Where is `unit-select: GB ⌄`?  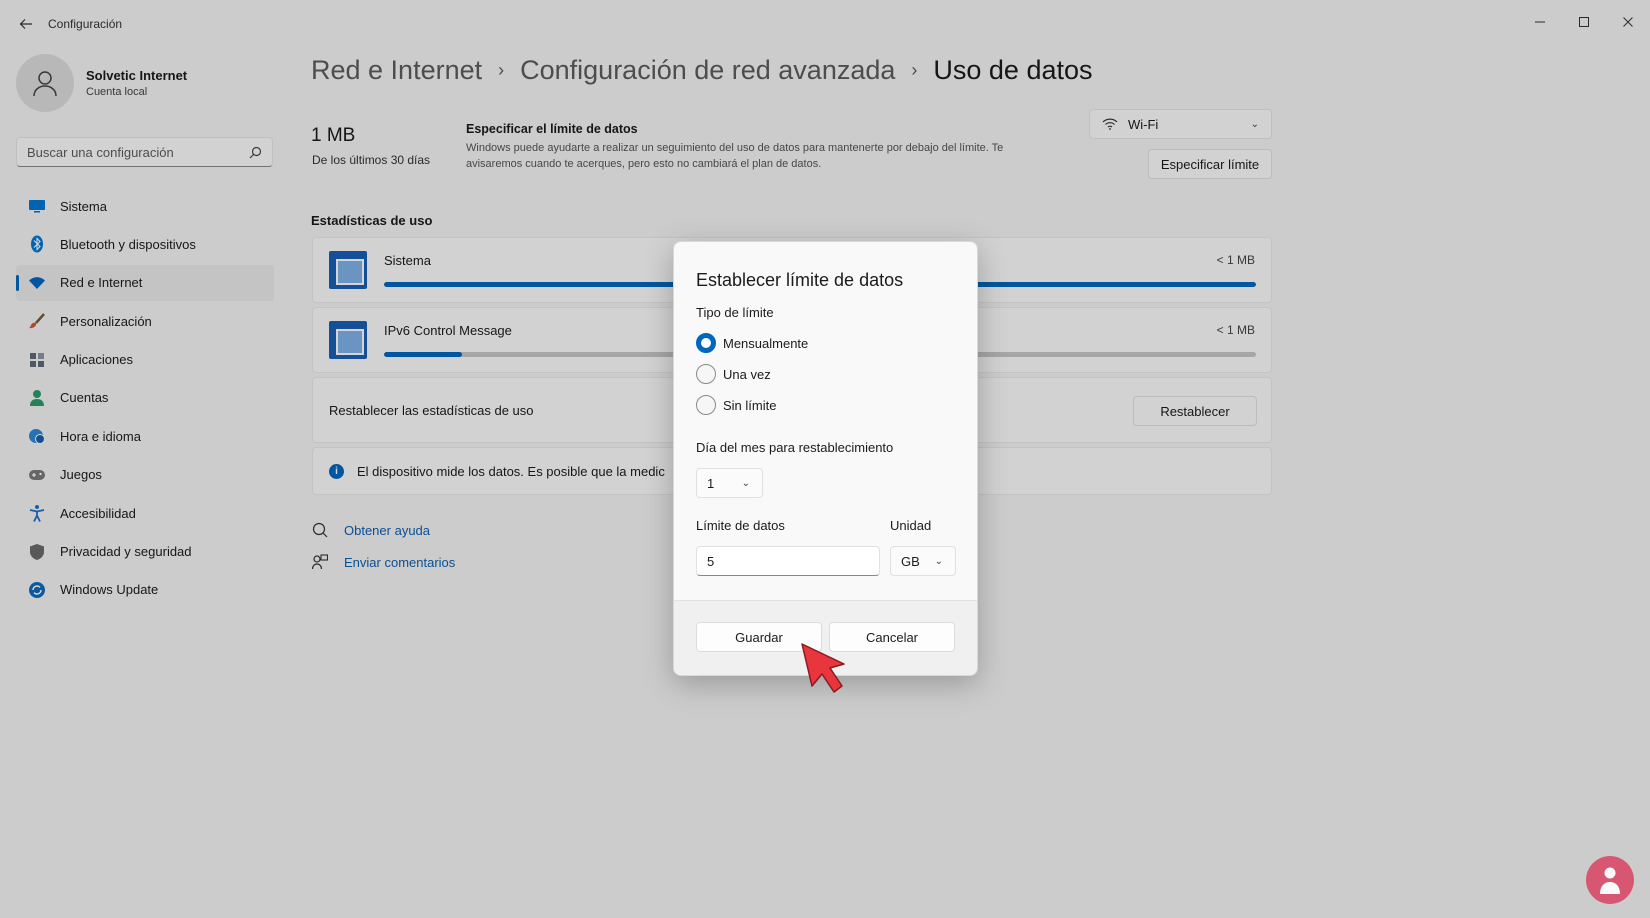
unit-select: GB ⌄ is located at coordinates (923, 561).